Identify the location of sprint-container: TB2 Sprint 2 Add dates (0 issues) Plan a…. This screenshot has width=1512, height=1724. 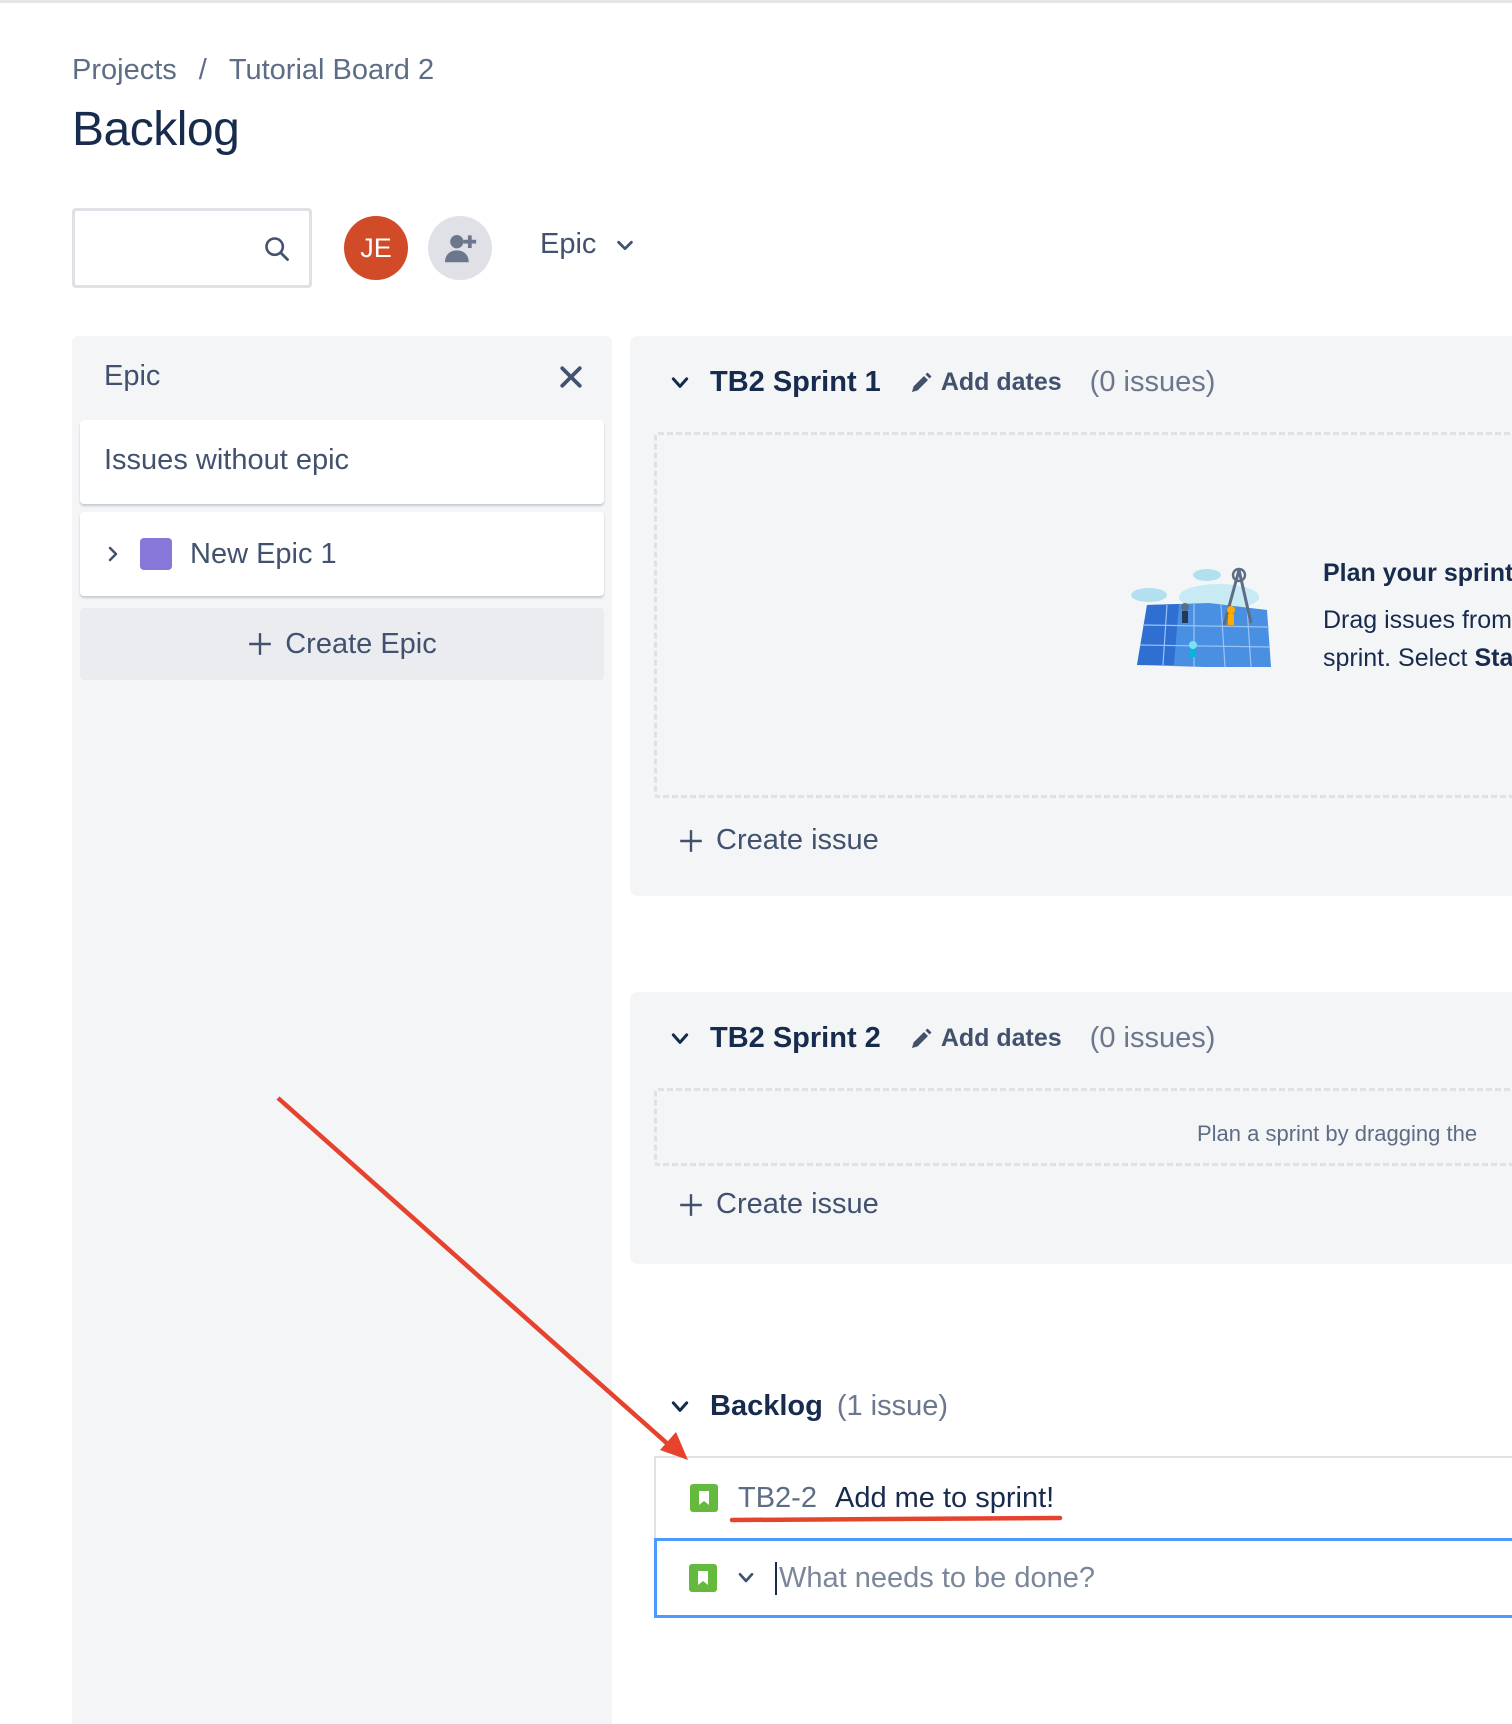
(1071, 1128).